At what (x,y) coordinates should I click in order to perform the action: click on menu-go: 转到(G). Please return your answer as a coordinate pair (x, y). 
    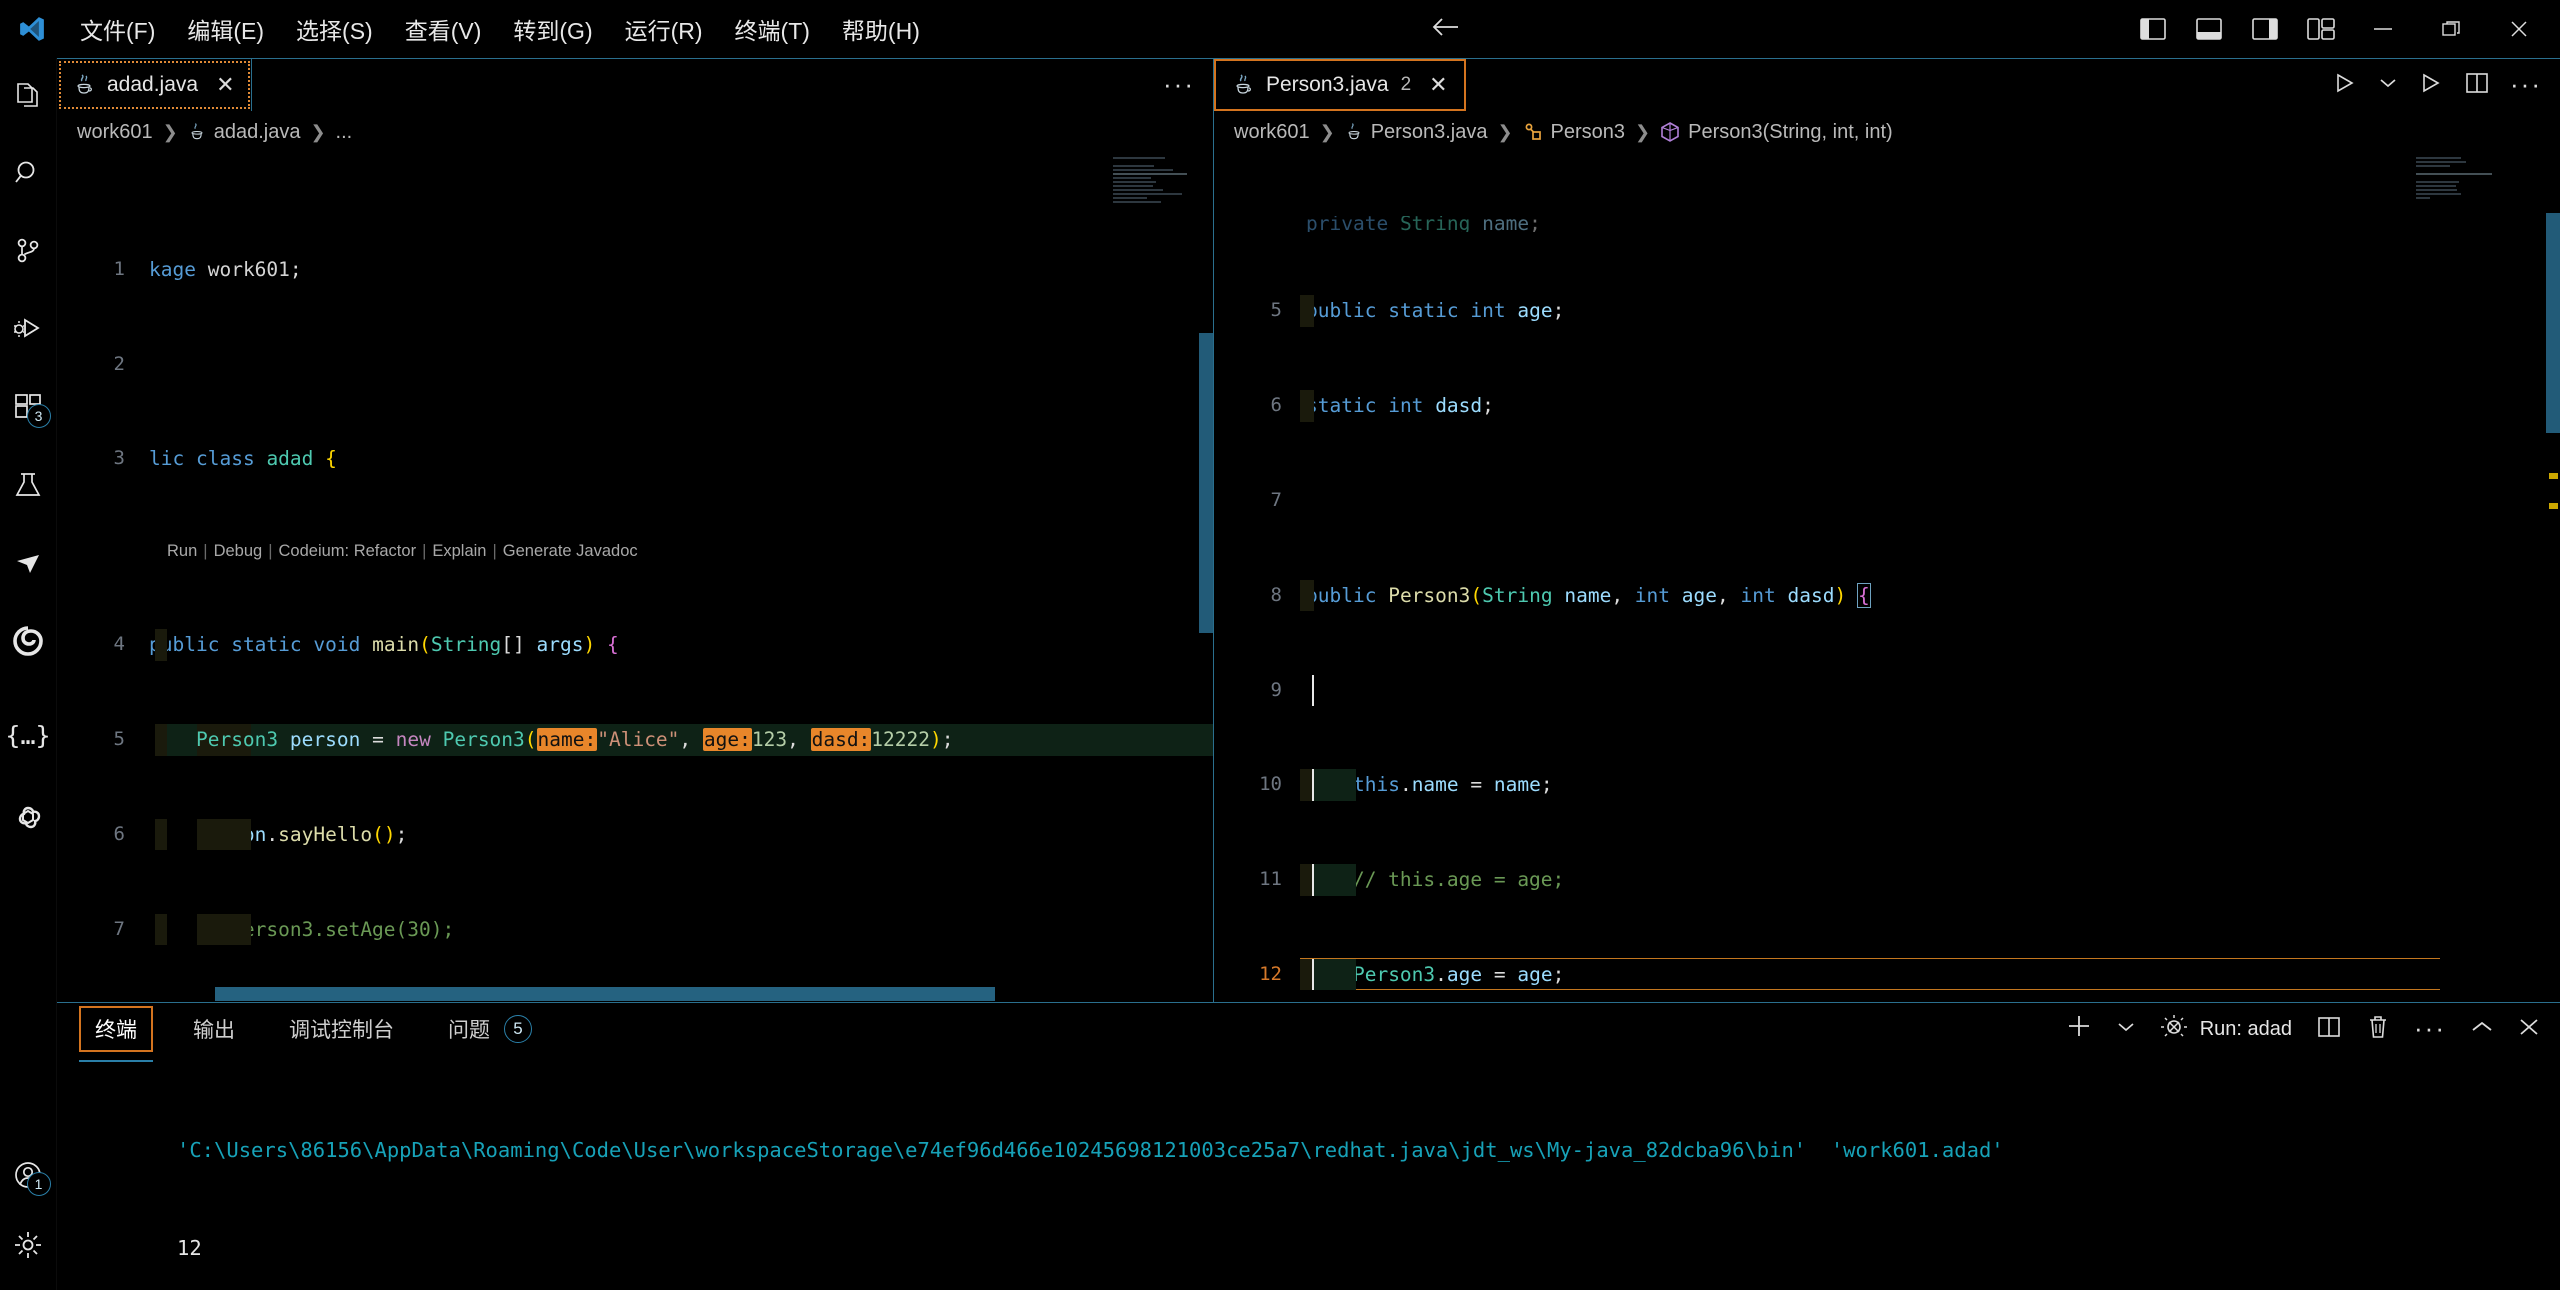
    Looking at the image, I should click on (552, 29).